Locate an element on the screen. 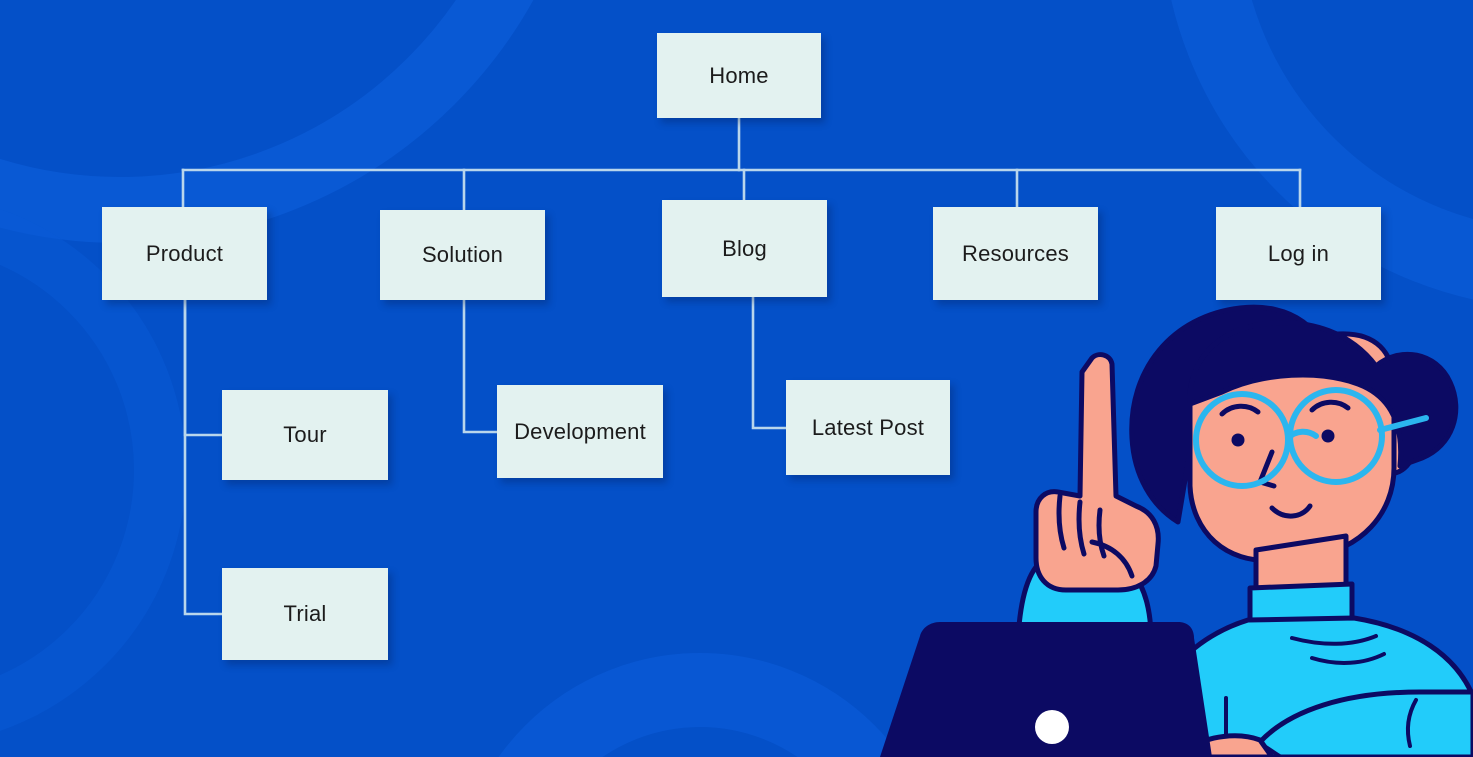 This screenshot has height=757, width=1473. node-label-latestpost: Latest Post is located at coordinates (868, 427).